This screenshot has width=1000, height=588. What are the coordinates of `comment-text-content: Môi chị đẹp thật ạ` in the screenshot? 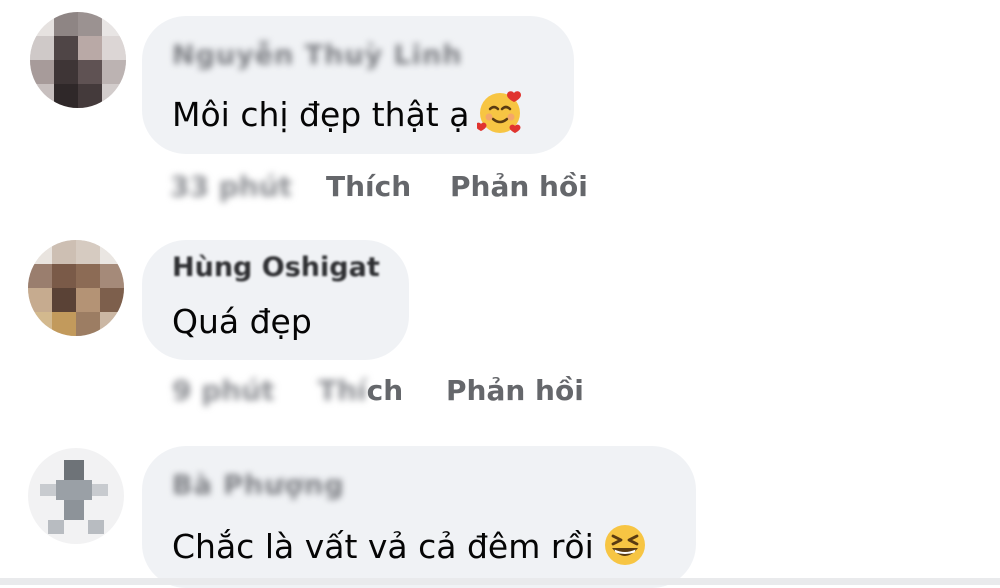 It's located at (321, 114).